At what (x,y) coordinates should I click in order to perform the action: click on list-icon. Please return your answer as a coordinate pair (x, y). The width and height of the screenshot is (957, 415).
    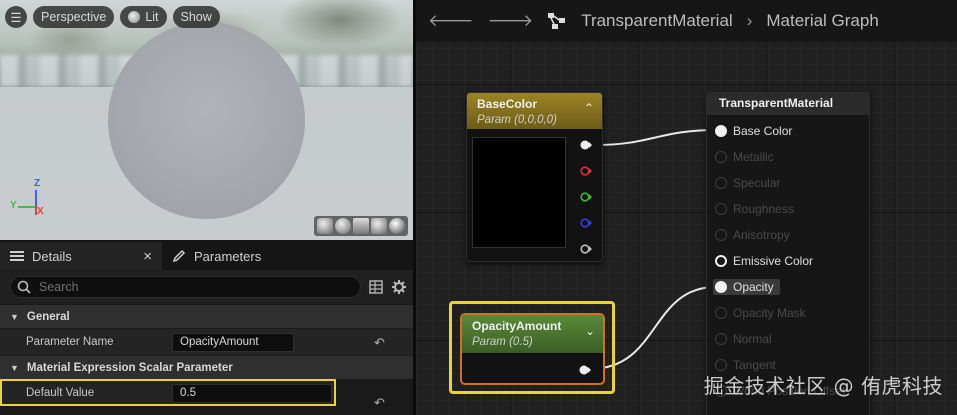
    Looking at the image, I should click on (17, 256).